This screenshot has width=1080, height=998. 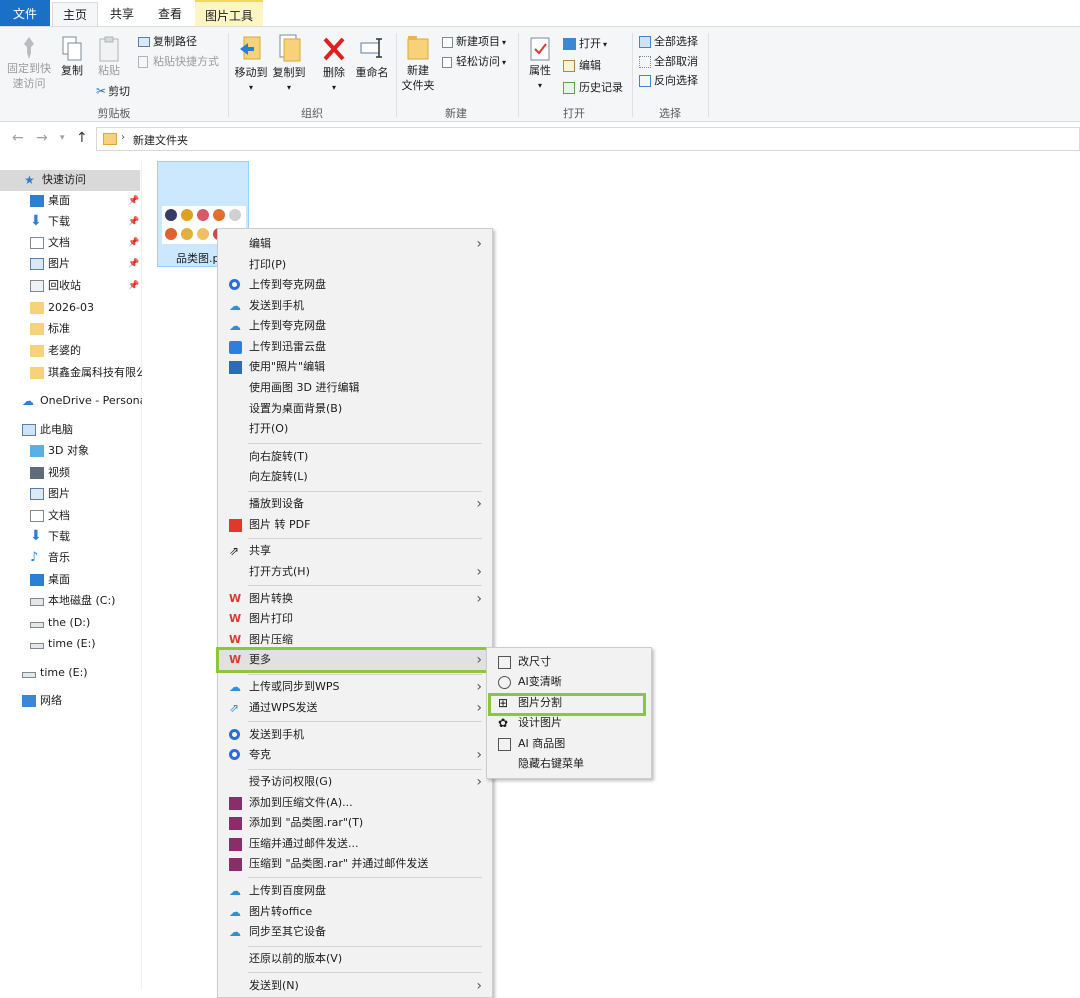 What do you see at coordinates (355, 388) in the screenshot?
I see `menu-item-edit-paint3d: 使用画图 3D 进行编辑` at bounding box center [355, 388].